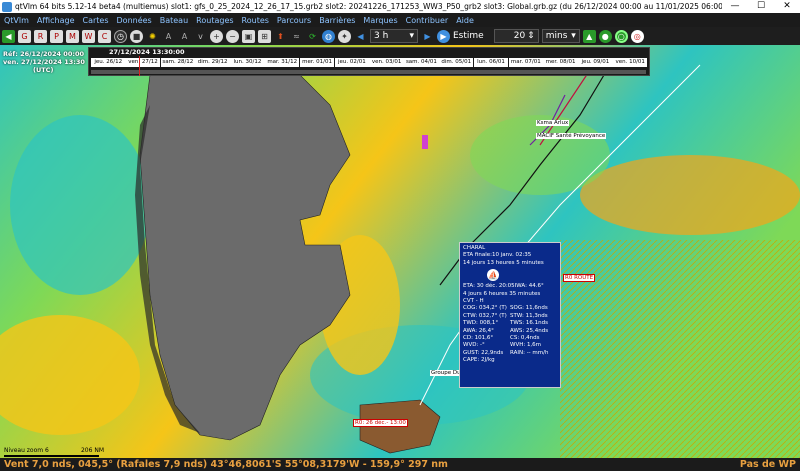 Image resolution: width=800 pixels, height=471 pixels. What do you see at coordinates (360, 36) in the screenshot?
I see `play-back-icon: ◀` at bounding box center [360, 36].